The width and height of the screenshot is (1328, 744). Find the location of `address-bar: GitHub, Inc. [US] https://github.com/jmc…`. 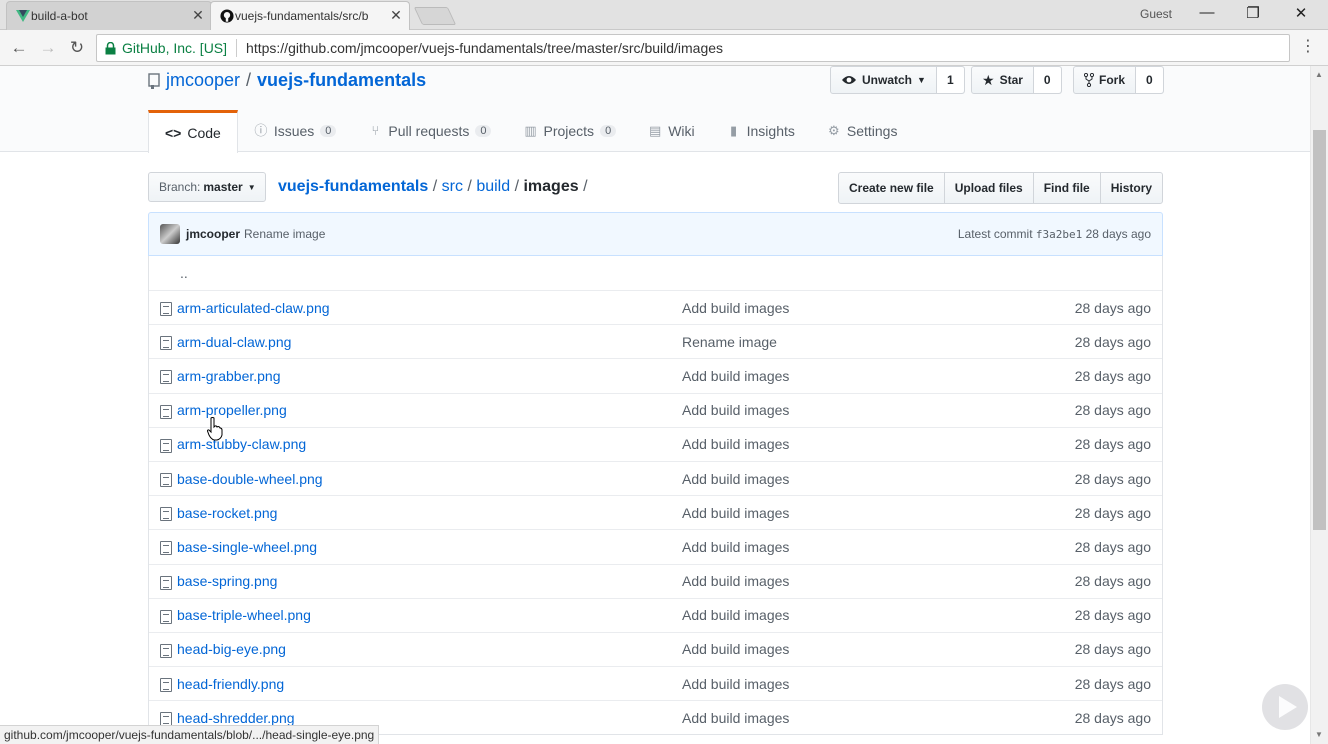

address-bar: GitHub, Inc. [US] https://github.com/jmc… is located at coordinates (693, 48).